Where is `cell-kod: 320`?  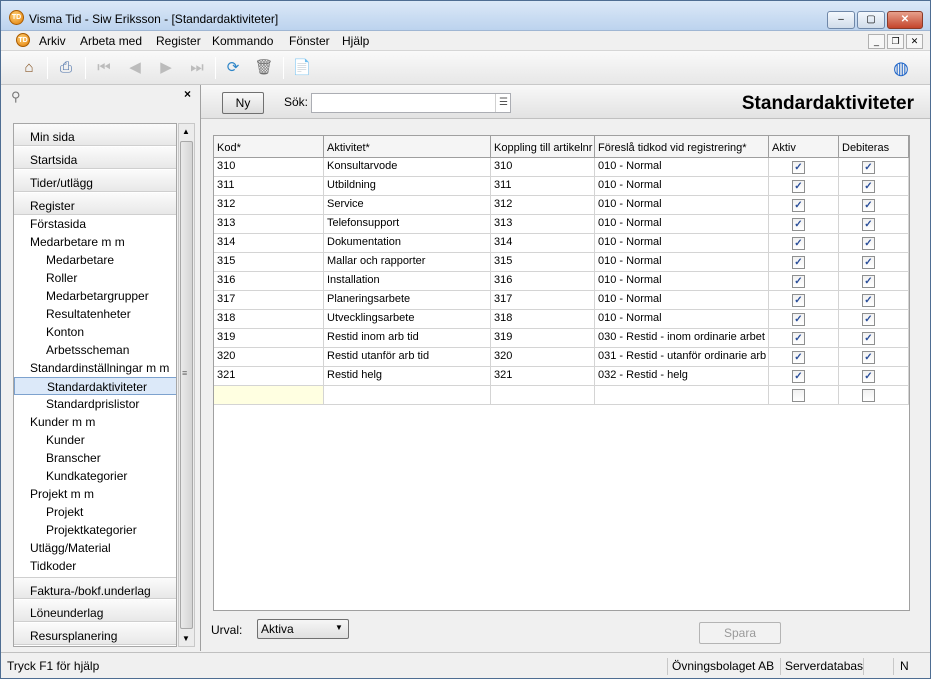 cell-kod: 320 is located at coordinates (269, 357).